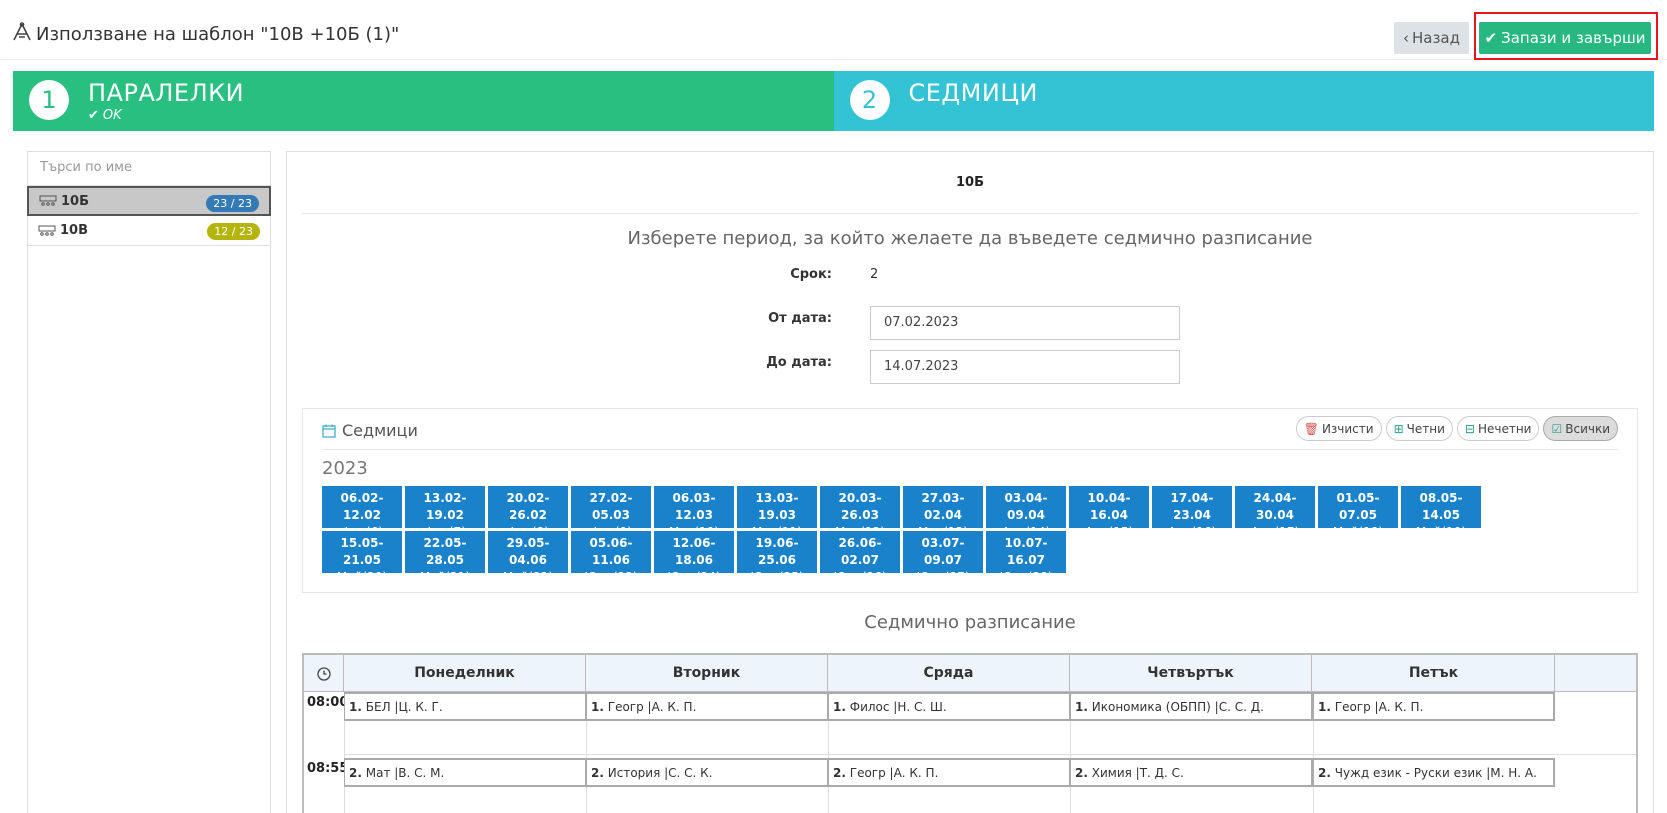  I want to click on week-button: 08.05-14.05 Май(19), so click(1441, 512).